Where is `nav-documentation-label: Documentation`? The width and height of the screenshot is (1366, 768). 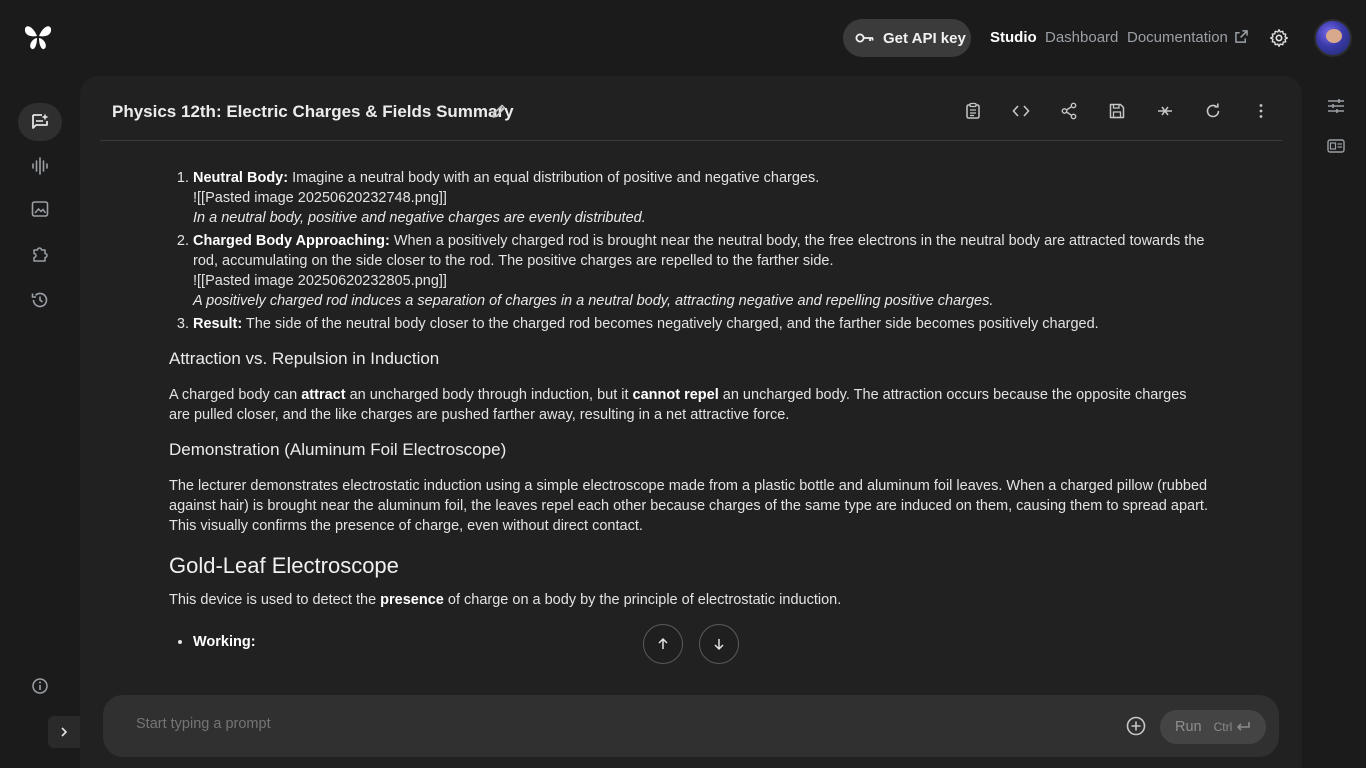 nav-documentation-label: Documentation is located at coordinates (1177, 37).